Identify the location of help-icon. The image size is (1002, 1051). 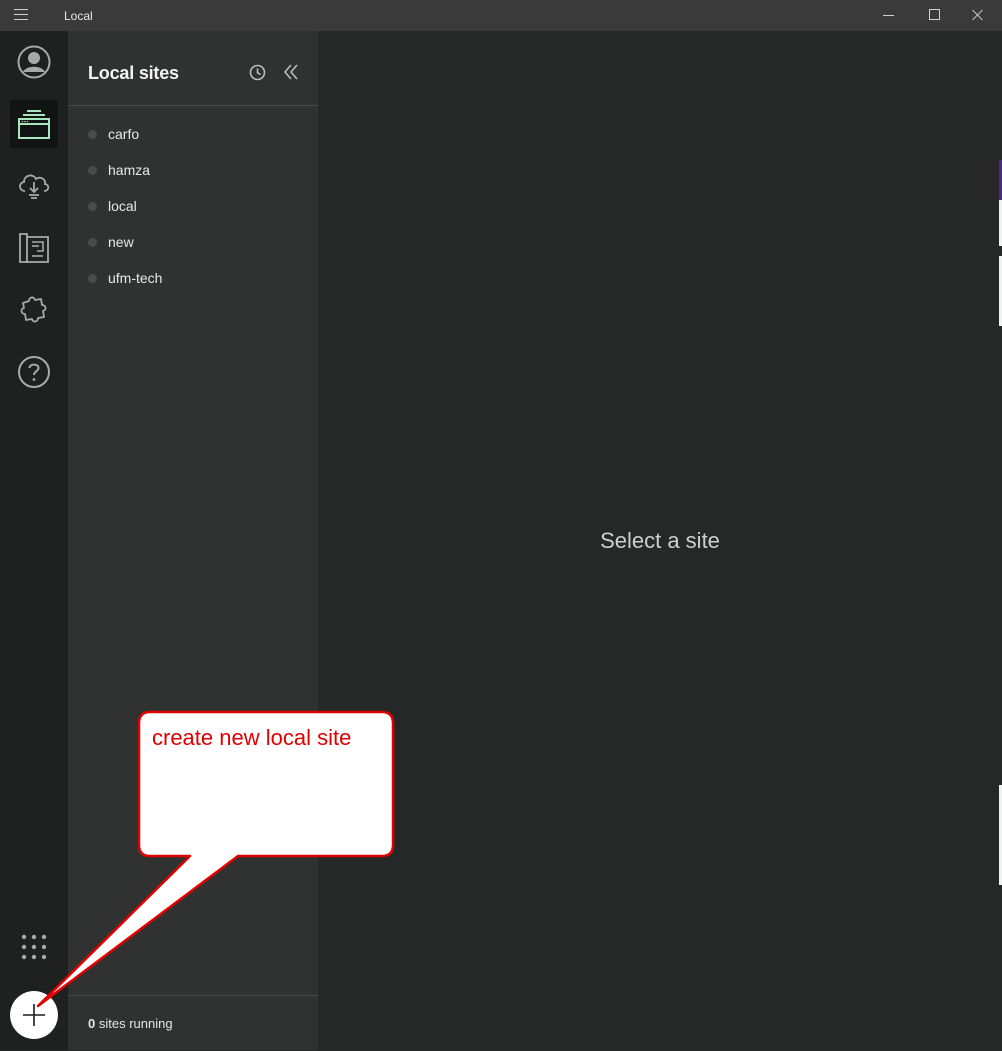
(34, 372).